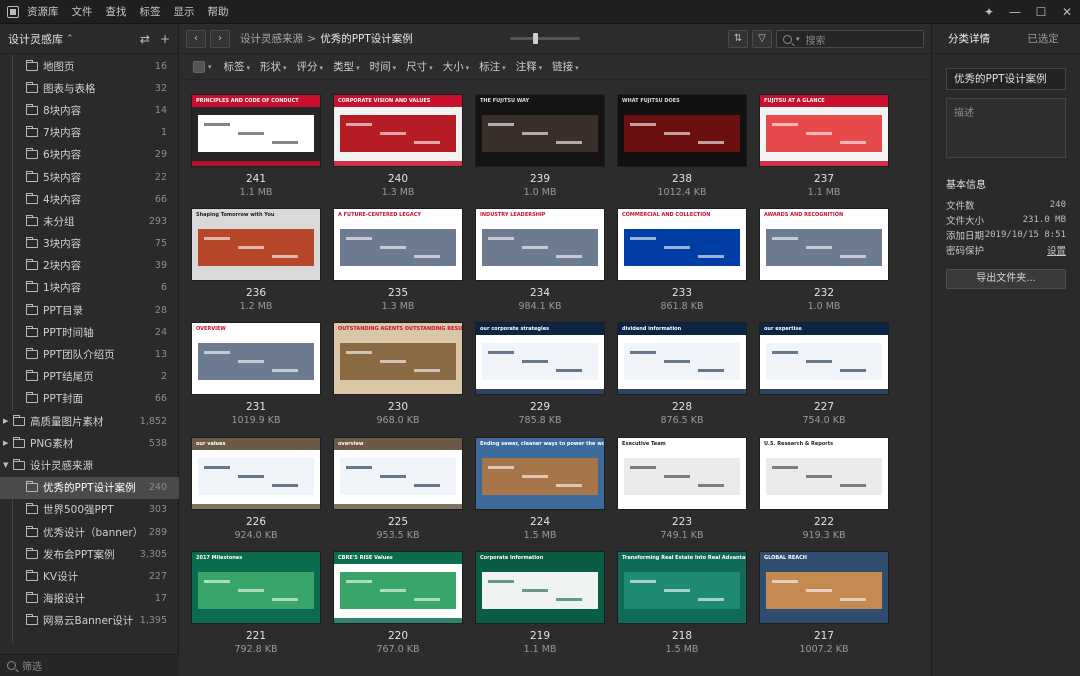 This screenshot has height=676, width=1080. What do you see at coordinates (89, 266) in the screenshot?
I see `sidebar-folder-item: 2块内容 39` at bounding box center [89, 266].